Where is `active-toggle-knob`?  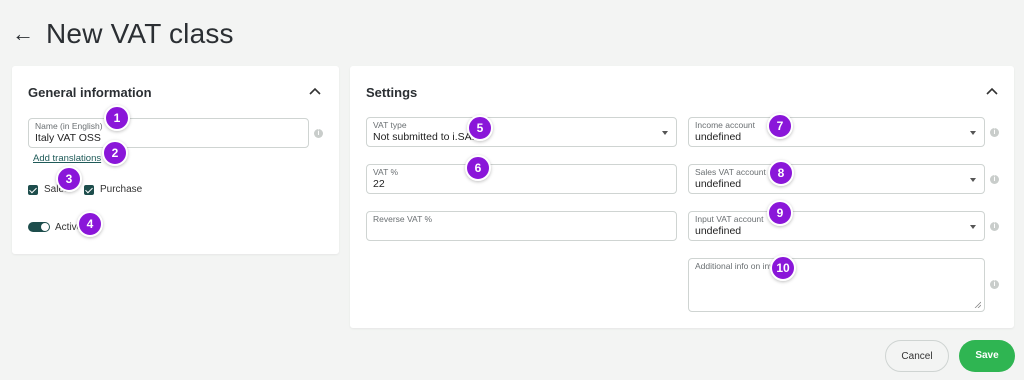 active-toggle-knob is located at coordinates (45, 227).